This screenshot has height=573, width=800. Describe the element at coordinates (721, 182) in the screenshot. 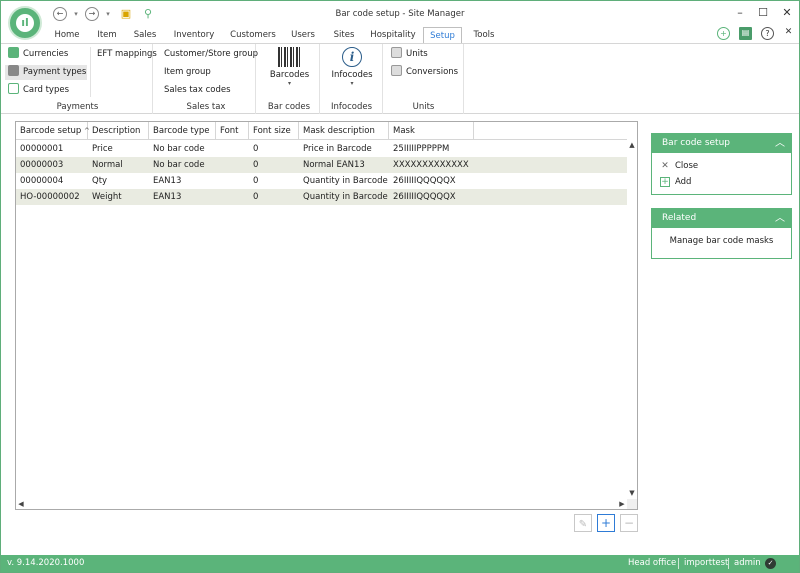

I see `add-action: + Add` at that location.